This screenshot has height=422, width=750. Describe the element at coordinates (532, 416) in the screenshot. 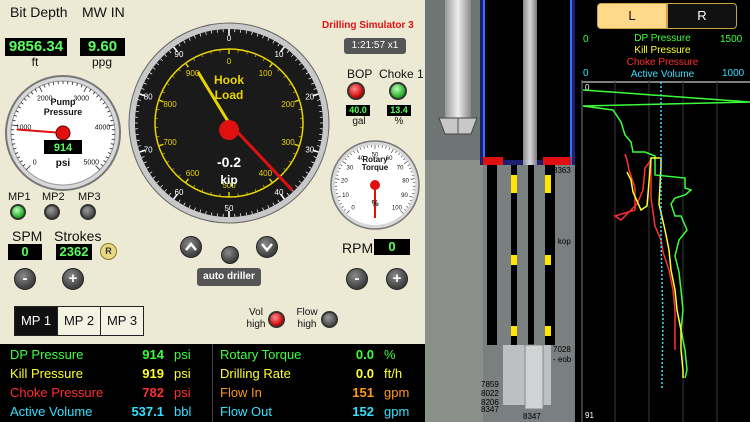

I see `well-depth-bottom: 8347` at that location.